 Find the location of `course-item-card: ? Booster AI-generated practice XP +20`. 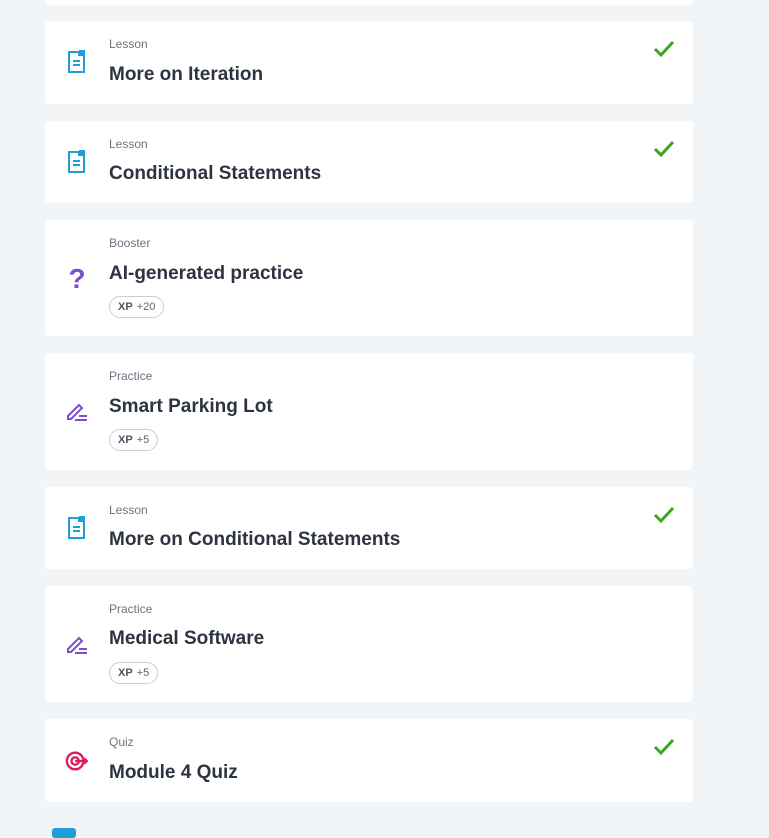

course-item-card: ? Booster AI-generated practice XP +20 is located at coordinates (369, 278).